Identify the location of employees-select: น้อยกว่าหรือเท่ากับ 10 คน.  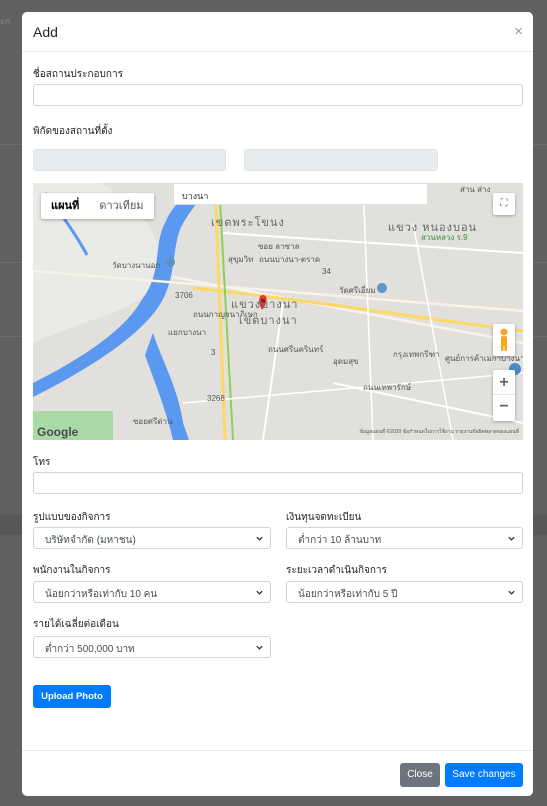
(152, 592).